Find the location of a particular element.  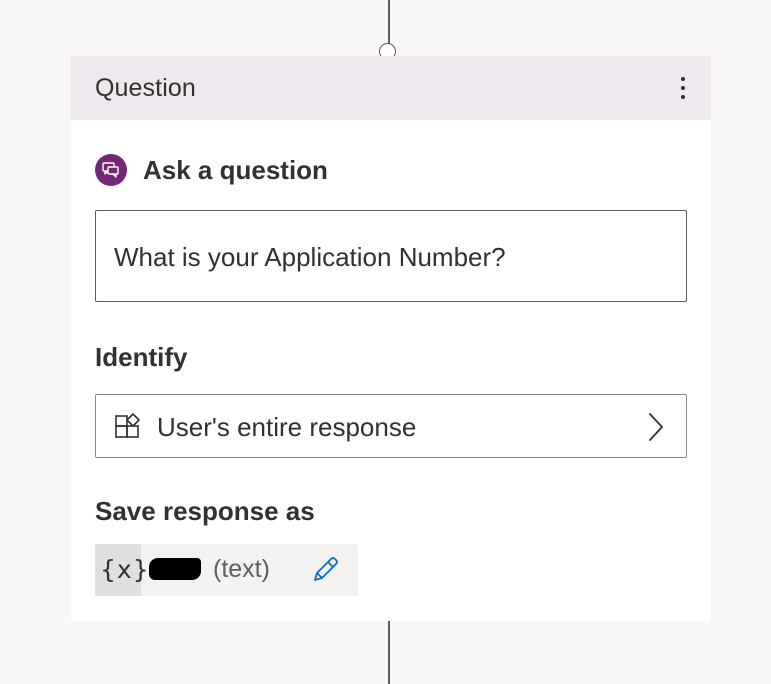

identify-label: Identify is located at coordinates (141, 357).